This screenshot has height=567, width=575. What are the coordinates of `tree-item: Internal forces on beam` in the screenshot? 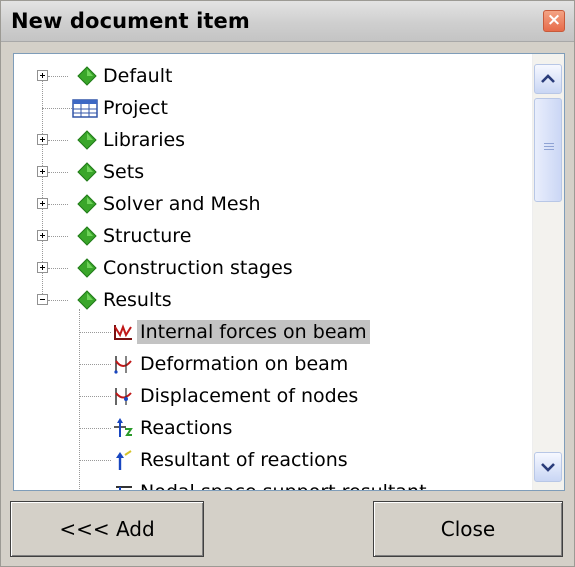 It's located at (273, 332).